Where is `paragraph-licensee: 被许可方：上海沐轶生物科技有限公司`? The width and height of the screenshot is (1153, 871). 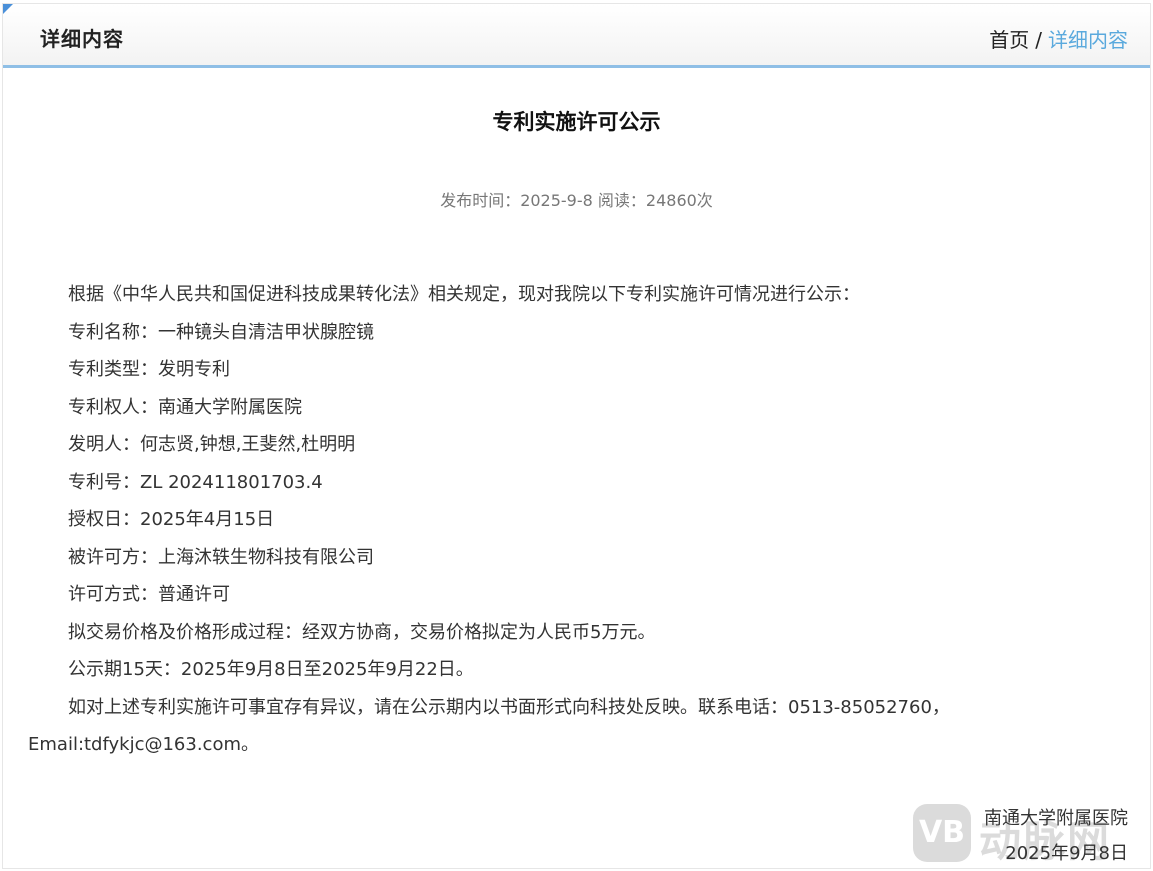 paragraph-licensee: 被许可方：上海沐轶生物科技有限公司 is located at coordinates (221, 557).